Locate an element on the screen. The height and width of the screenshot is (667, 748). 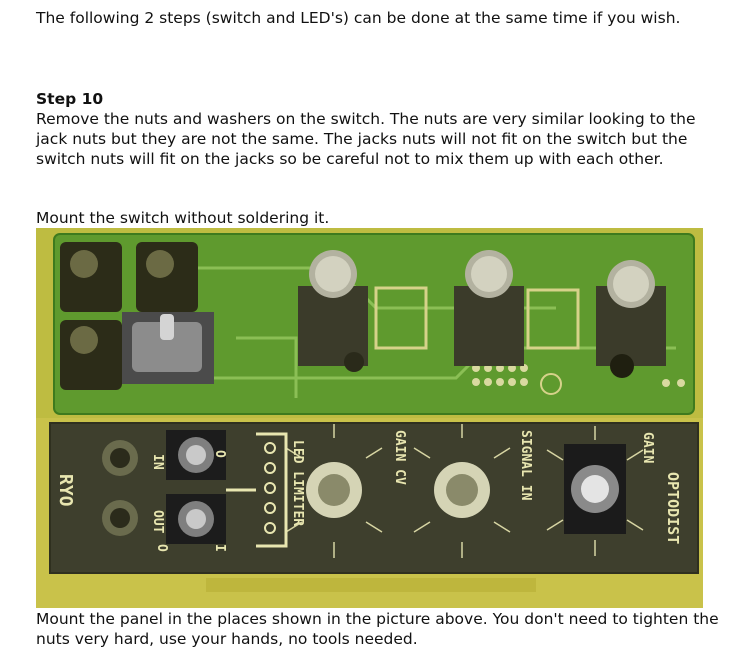
label-out: OUT is located at coordinates (157, 522).